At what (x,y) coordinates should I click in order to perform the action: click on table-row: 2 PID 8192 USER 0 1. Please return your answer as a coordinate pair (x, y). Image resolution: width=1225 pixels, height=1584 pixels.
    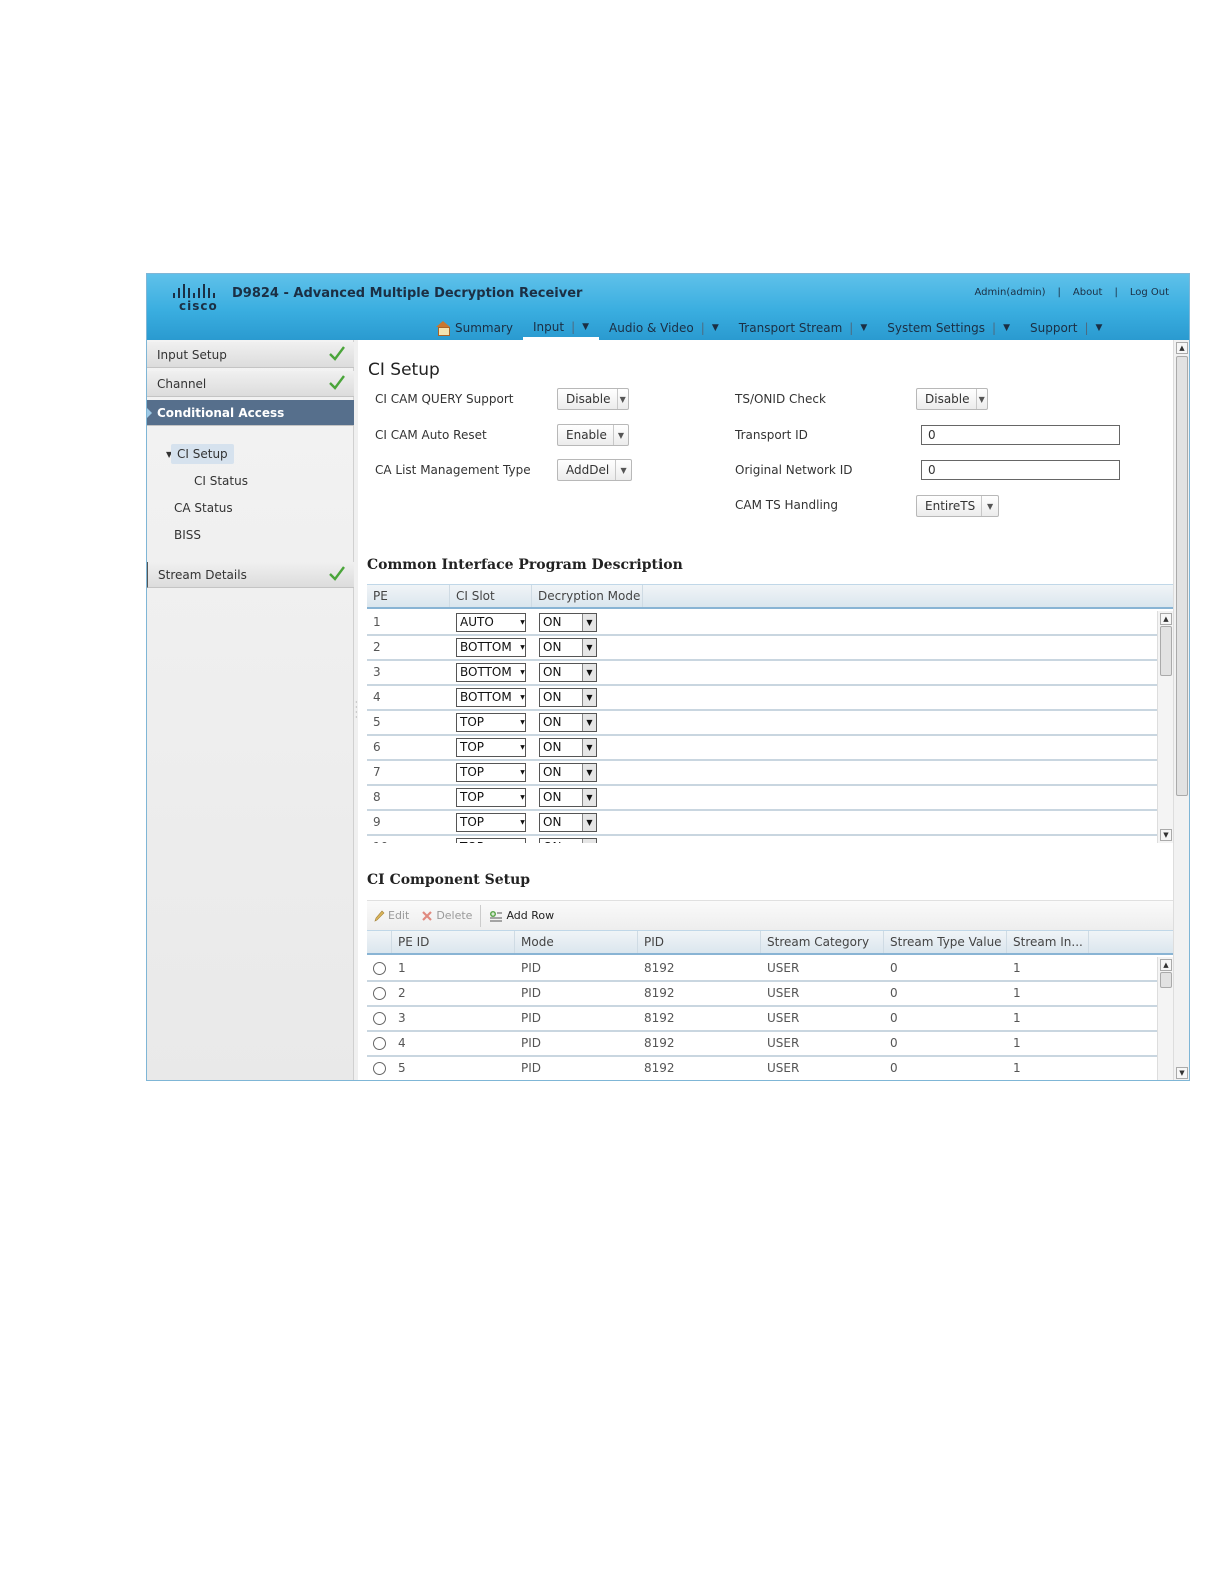
    Looking at the image, I should click on (762, 994).